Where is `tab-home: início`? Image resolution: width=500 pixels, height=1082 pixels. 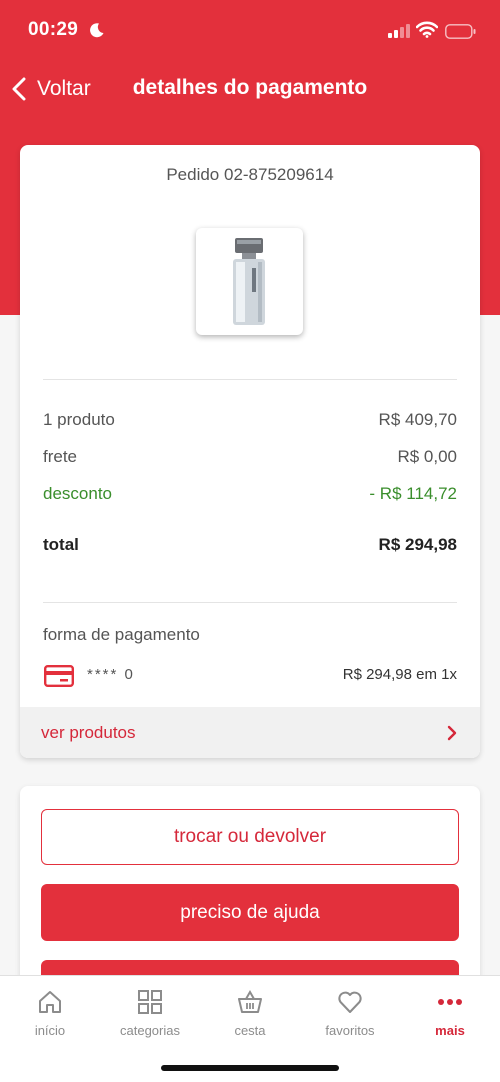 tab-home: início is located at coordinates (50, 1013).